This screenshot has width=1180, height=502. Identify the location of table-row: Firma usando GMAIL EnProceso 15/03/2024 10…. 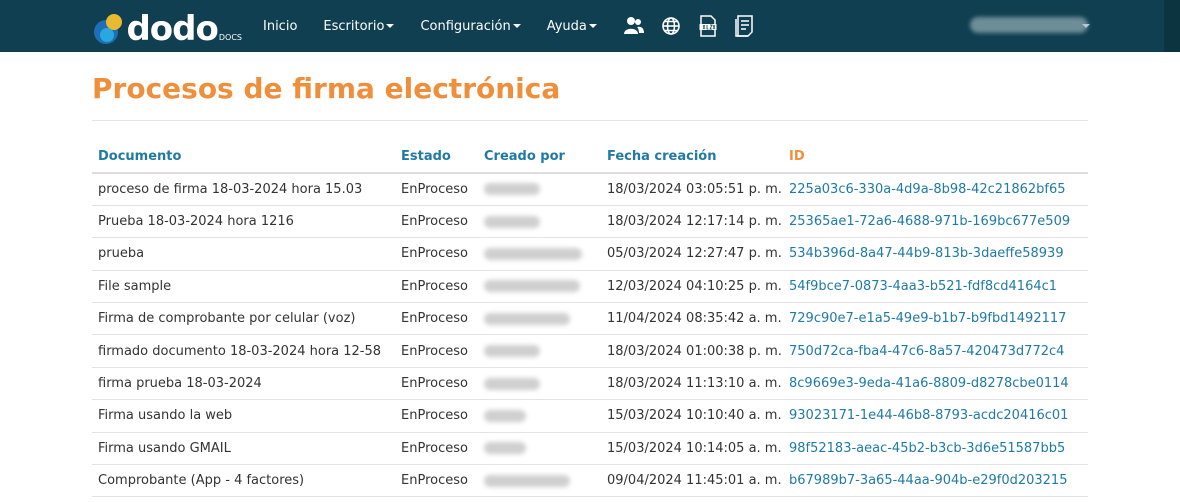
(590, 449).